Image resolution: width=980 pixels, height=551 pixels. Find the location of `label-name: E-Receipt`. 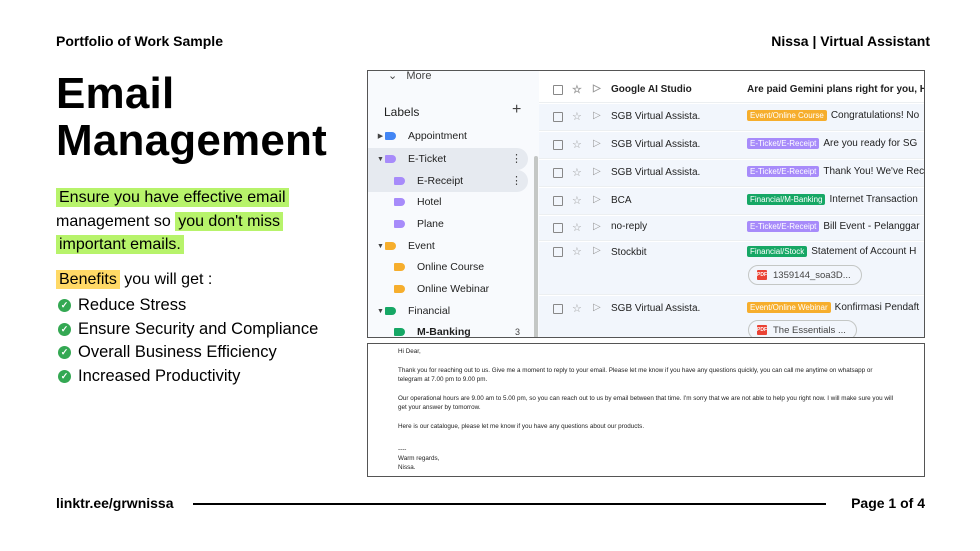

label-name: E-Receipt is located at coordinates (440, 181).